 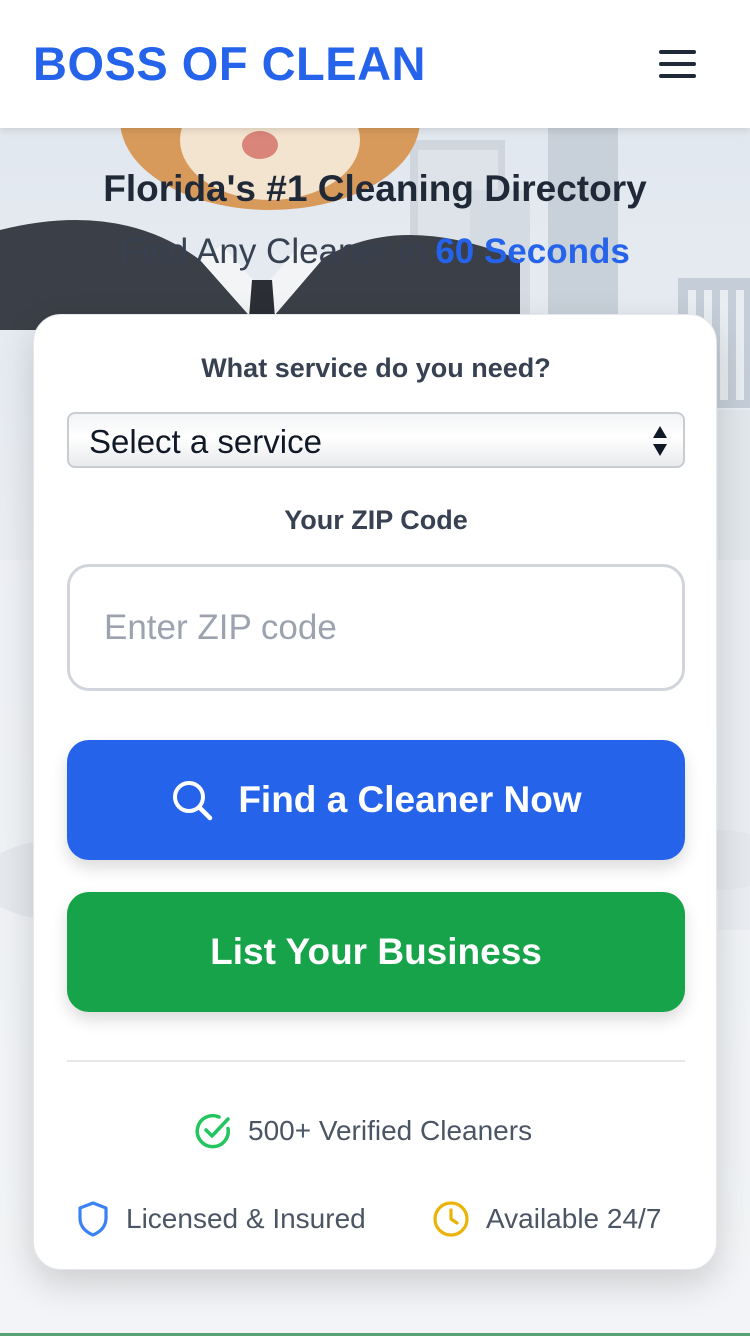 What do you see at coordinates (375, 188) in the screenshot?
I see `hero-subtitle: Florida's #1 Cleaning Directory` at bounding box center [375, 188].